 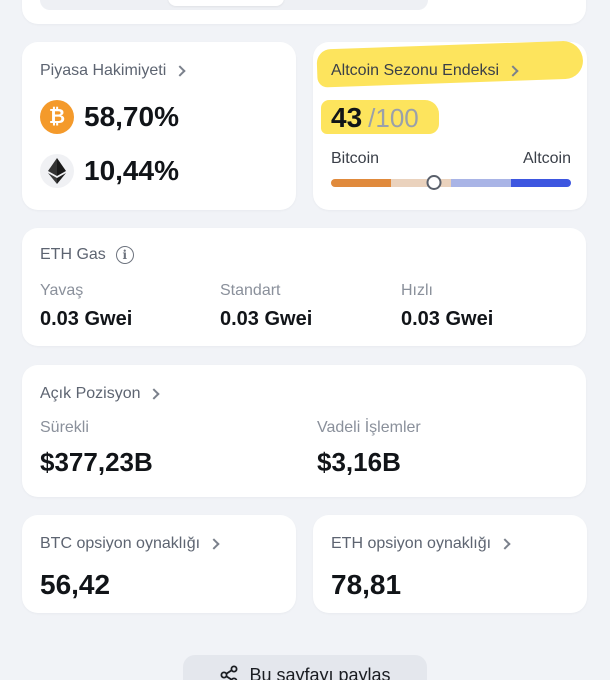 What do you see at coordinates (131, 116) in the screenshot?
I see `btc-dominance-value: 58,70%` at bounding box center [131, 116].